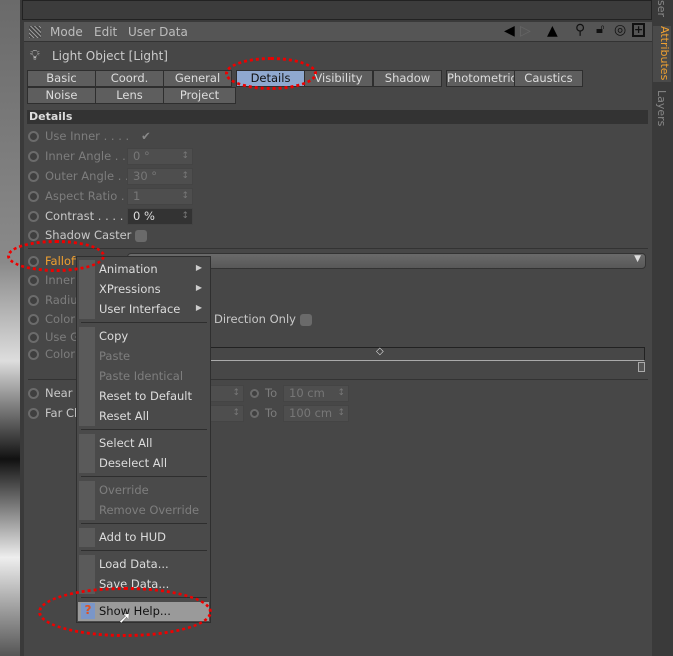 The width and height of the screenshot is (673, 656). What do you see at coordinates (128, 269) in the screenshot?
I see `menu-item-animation: Animation` at bounding box center [128, 269].